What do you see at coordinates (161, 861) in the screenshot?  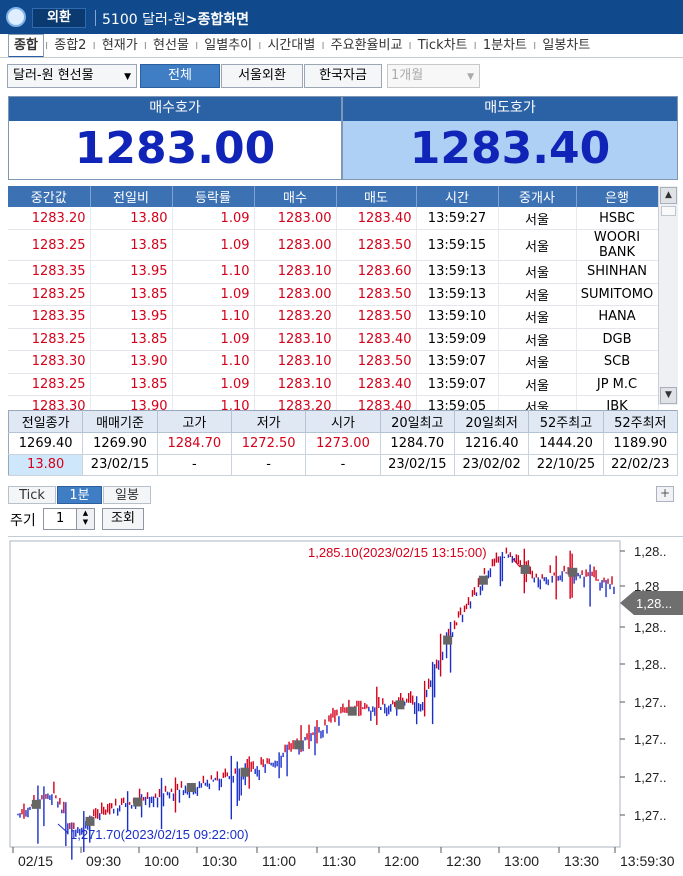 I see `x-tick-label: 10:00` at bounding box center [161, 861].